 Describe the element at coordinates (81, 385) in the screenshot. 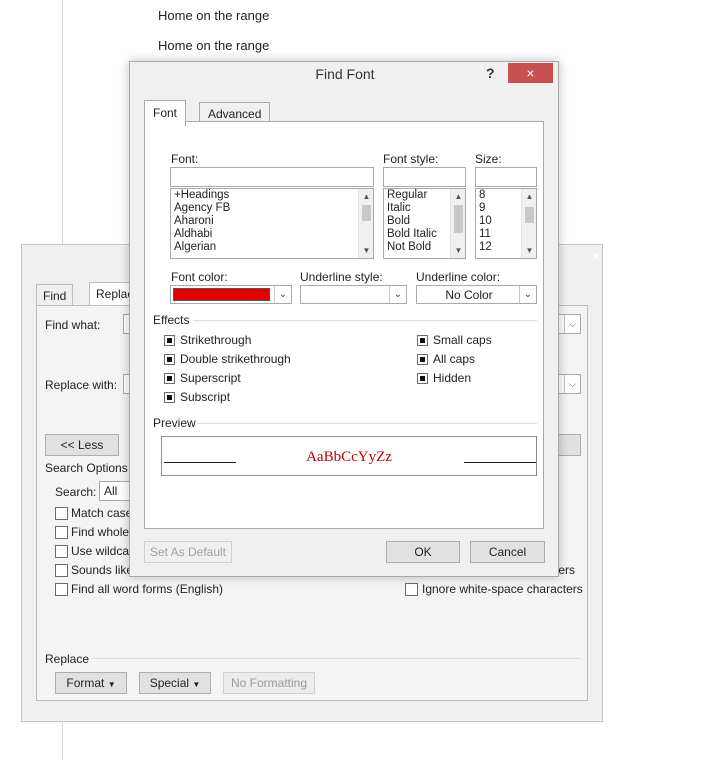

I see `replace-with-label: Replace with:` at that location.